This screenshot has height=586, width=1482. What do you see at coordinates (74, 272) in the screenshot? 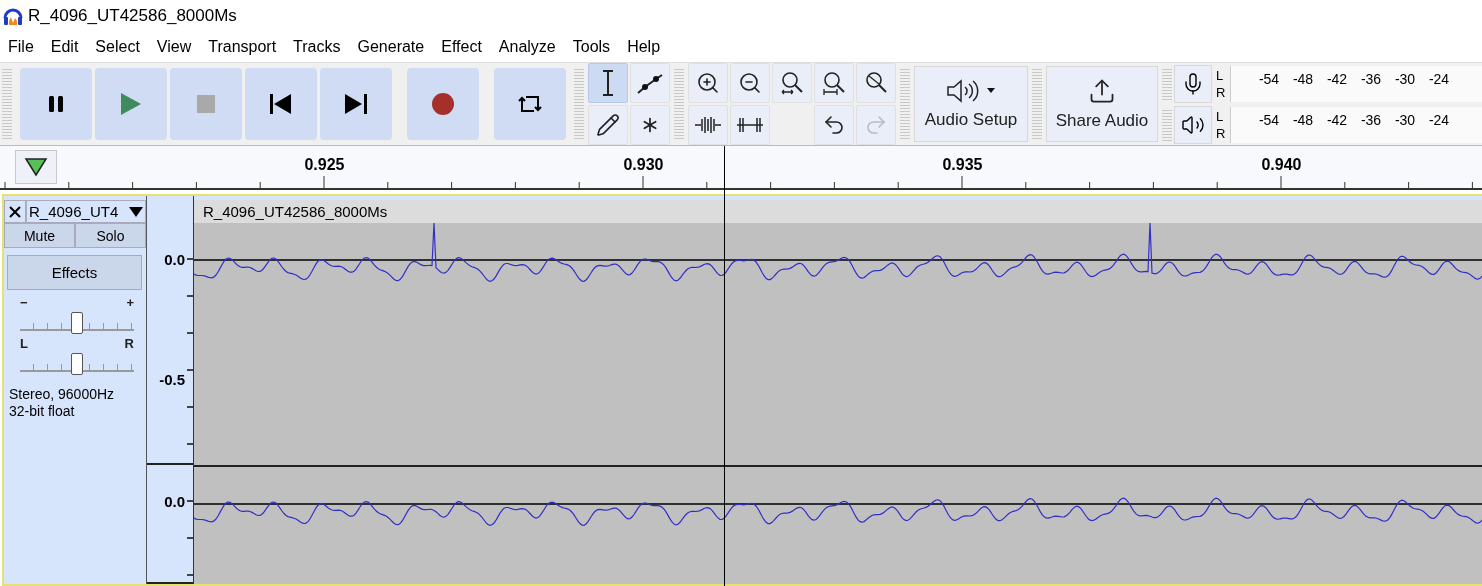
I see `effects-button: Effects` at bounding box center [74, 272].